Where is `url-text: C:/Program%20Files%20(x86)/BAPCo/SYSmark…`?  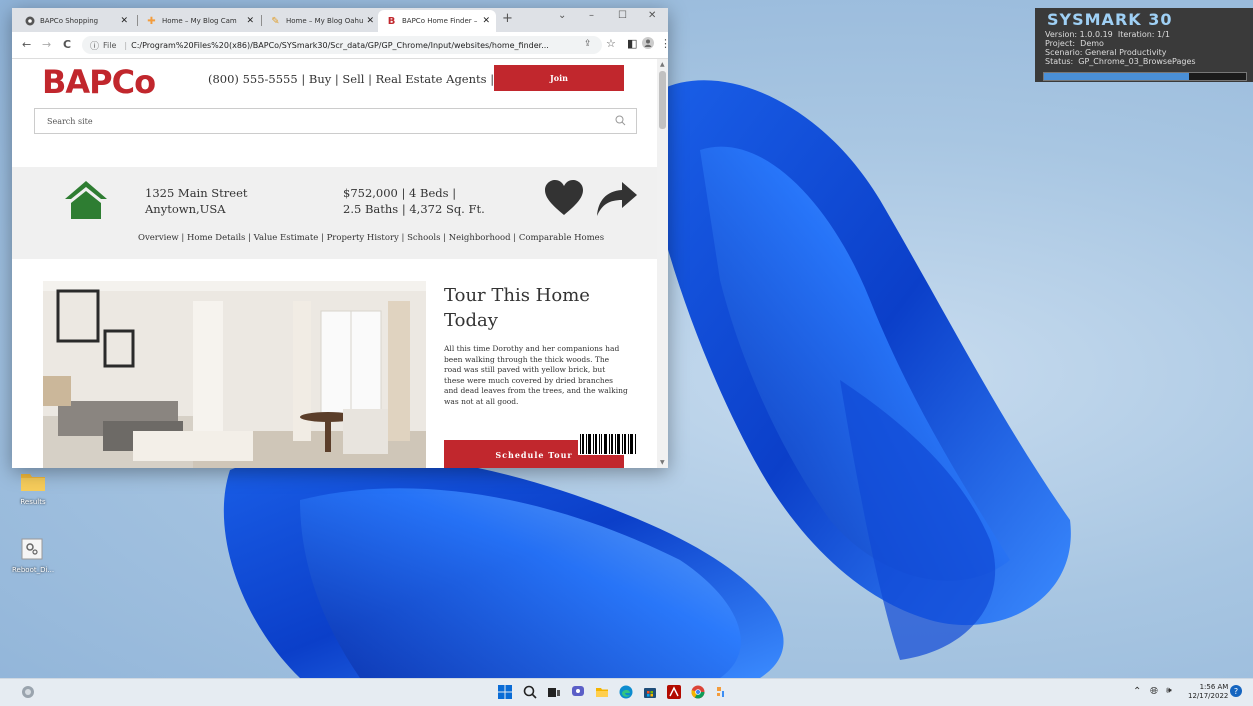 url-text: C:/Program%20Files%20(x86)/BAPCo/SYSmark… is located at coordinates (340, 45).